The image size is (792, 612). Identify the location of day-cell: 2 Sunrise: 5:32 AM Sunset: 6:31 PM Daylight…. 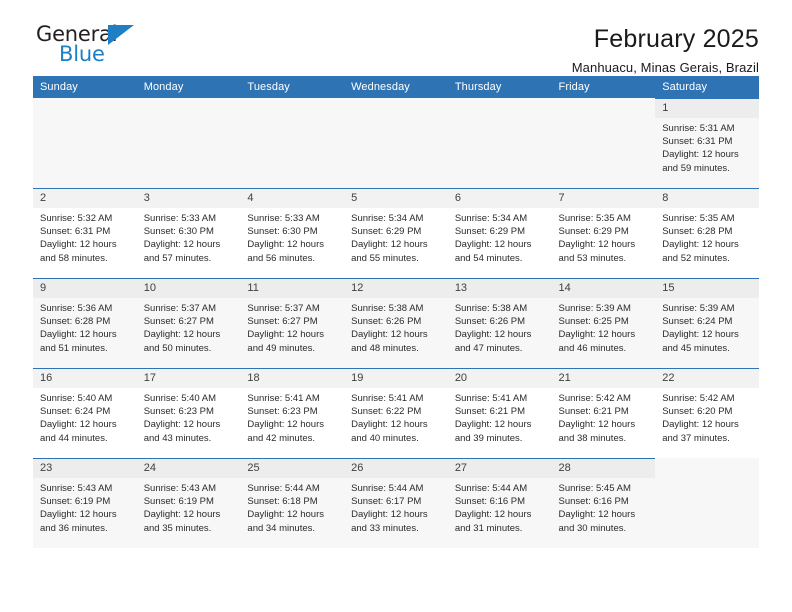
(85, 233).